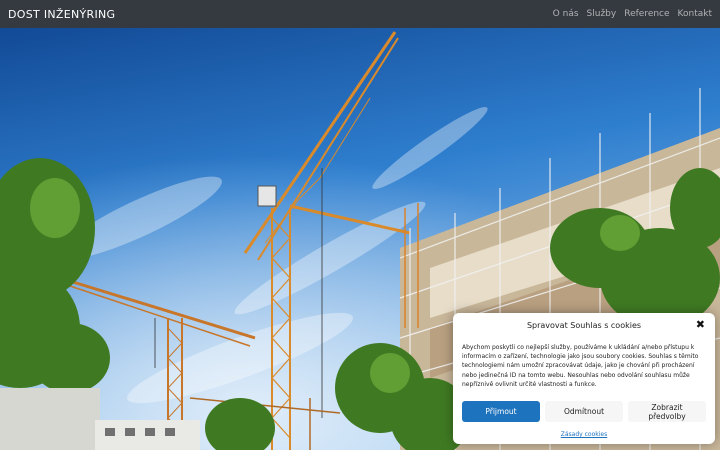 Image resolution: width=720 pixels, height=450 pixels. What do you see at coordinates (667, 412) in the screenshot?
I see `view-preferences-button: Zobrazit předvolby` at bounding box center [667, 412].